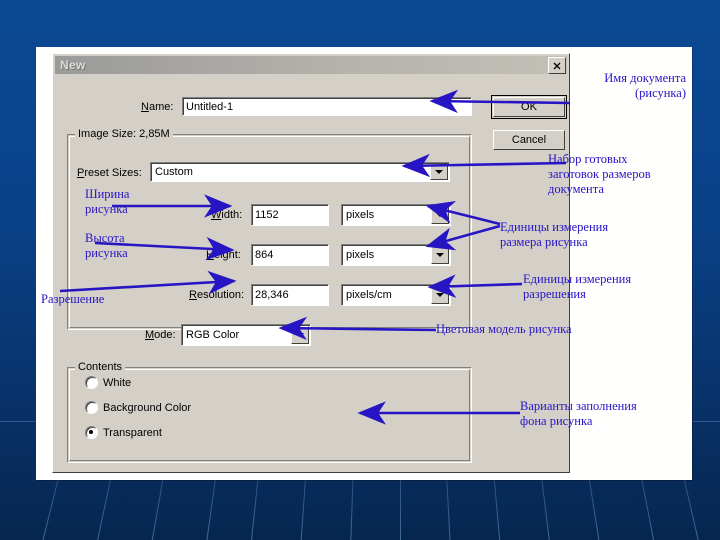 The height and width of the screenshot is (540, 720). Describe the element at coordinates (327, 106) in the screenshot. I see `name-input: Untitled-1` at that location.